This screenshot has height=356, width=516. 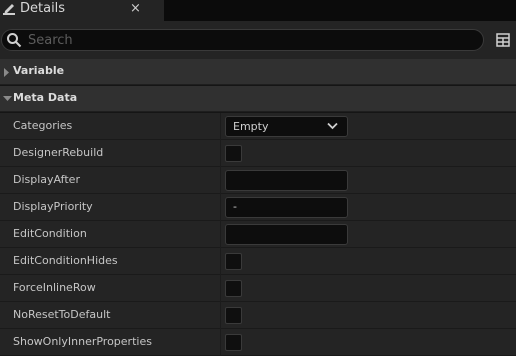 What do you see at coordinates (258, 288) in the screenshot?
I see `property-row-force-inline-row: ForceInlineRow` at bounding box center [258, 288].